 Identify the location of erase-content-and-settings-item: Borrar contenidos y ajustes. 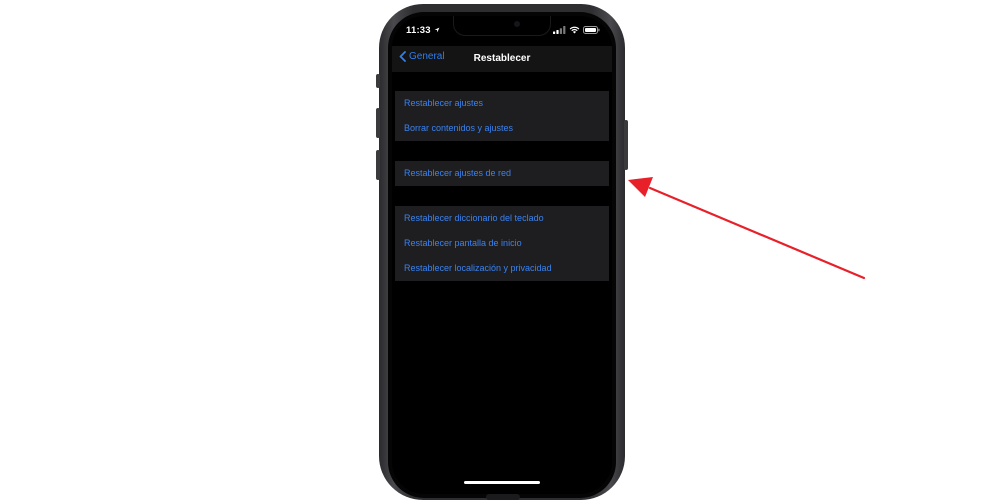
(502, 128).